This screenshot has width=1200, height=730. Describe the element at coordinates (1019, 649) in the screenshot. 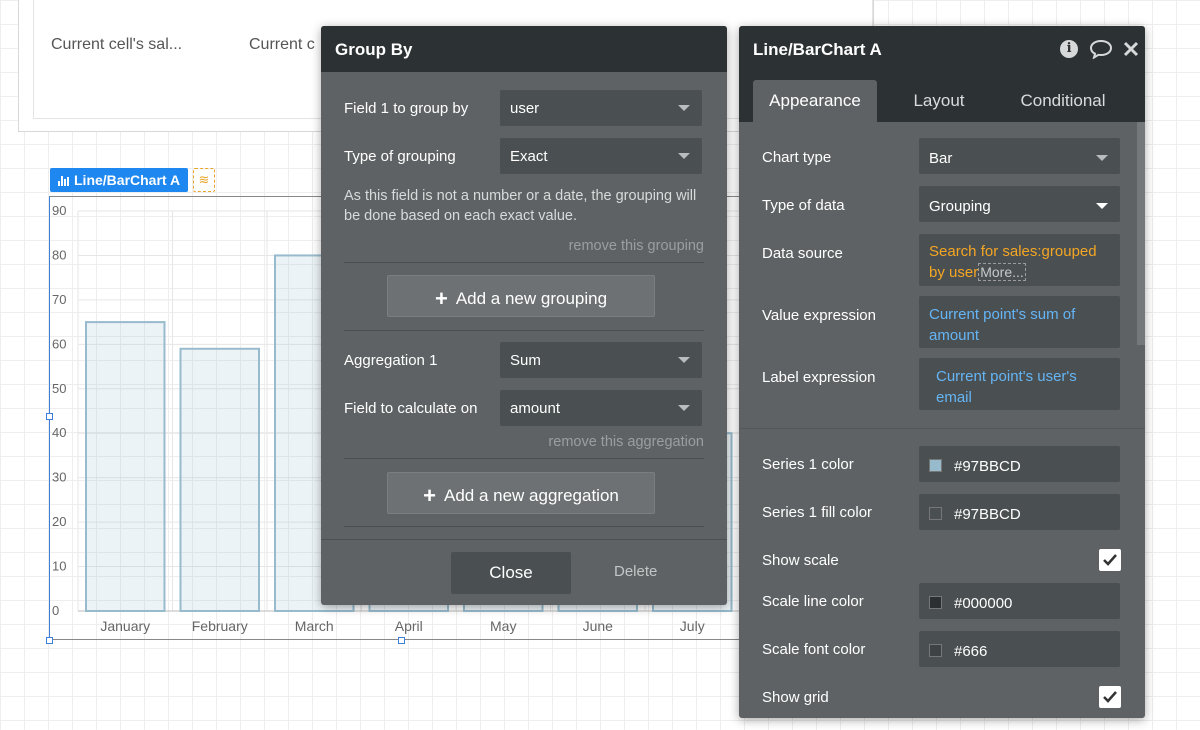

I see `scale-font-field: #666` at that location.